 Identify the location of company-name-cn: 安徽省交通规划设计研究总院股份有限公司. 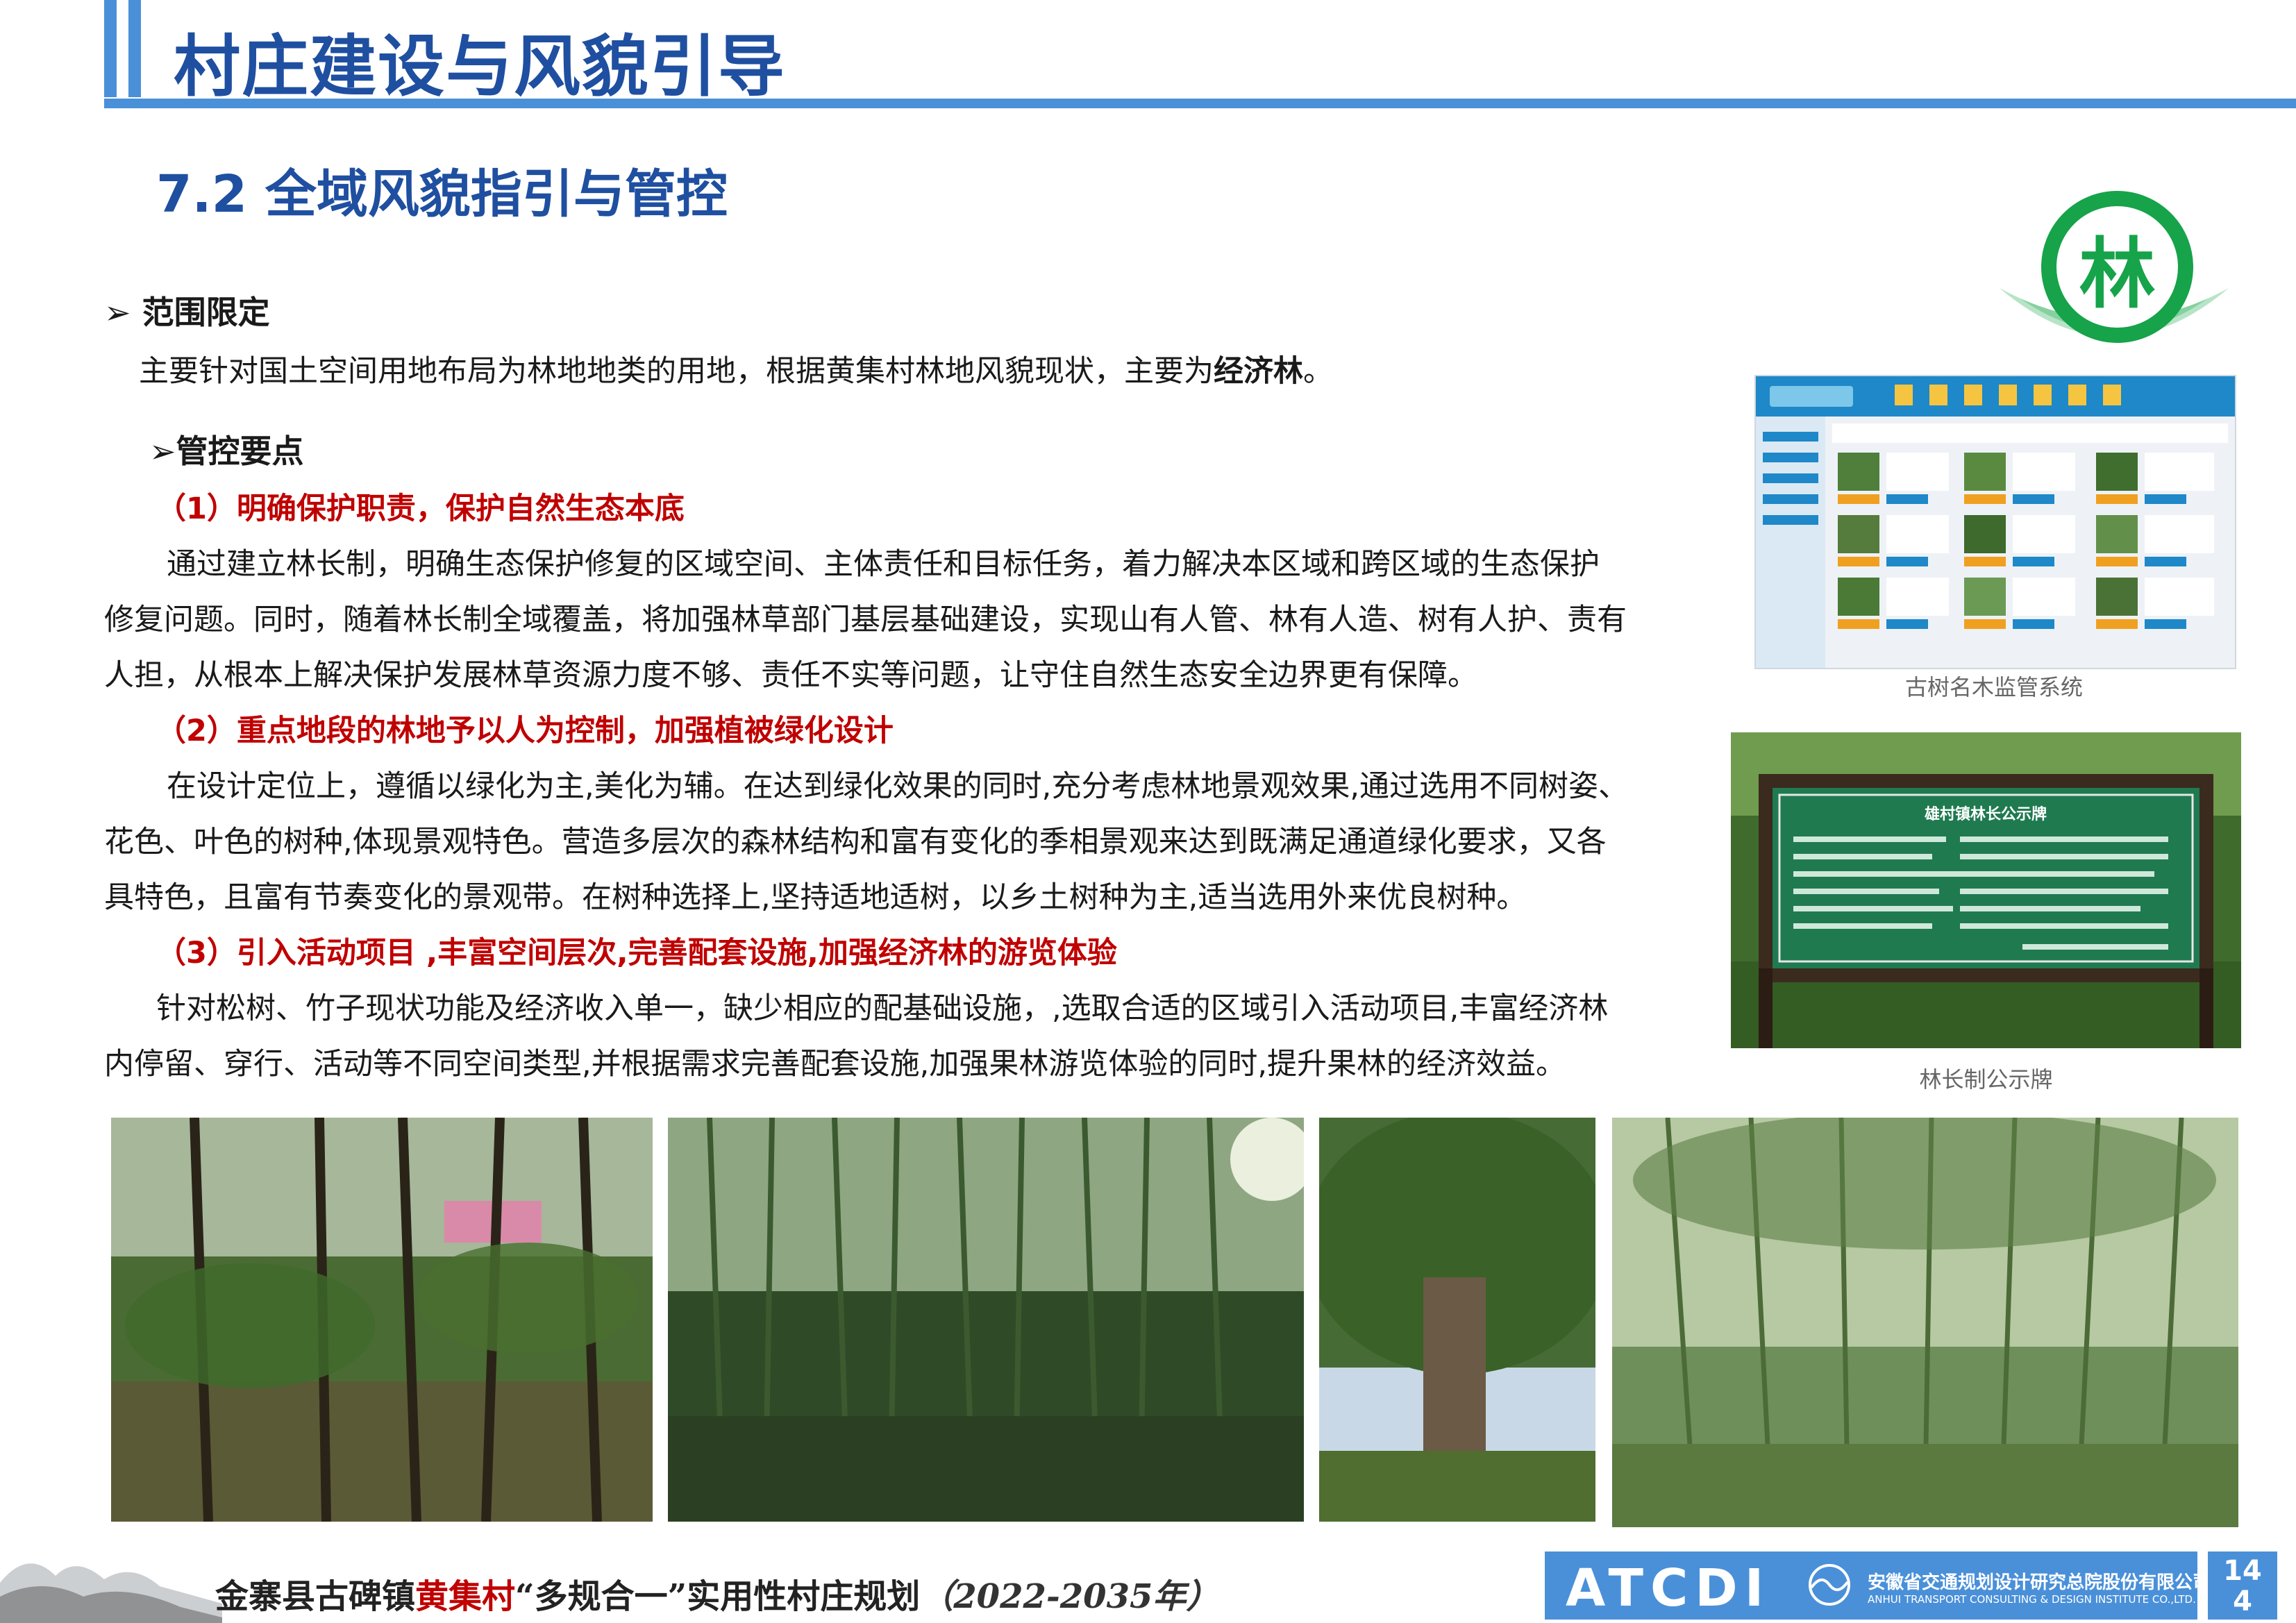
(2039, 1582).